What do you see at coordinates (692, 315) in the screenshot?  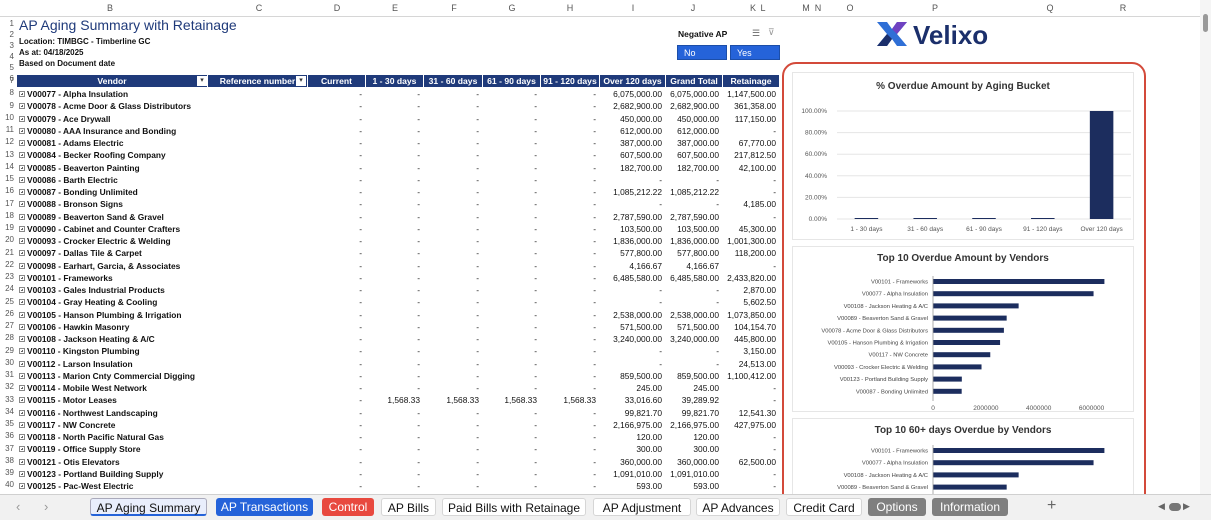 I see `amount-cell: 2,538,000.00` at bounding box center [692, 315].